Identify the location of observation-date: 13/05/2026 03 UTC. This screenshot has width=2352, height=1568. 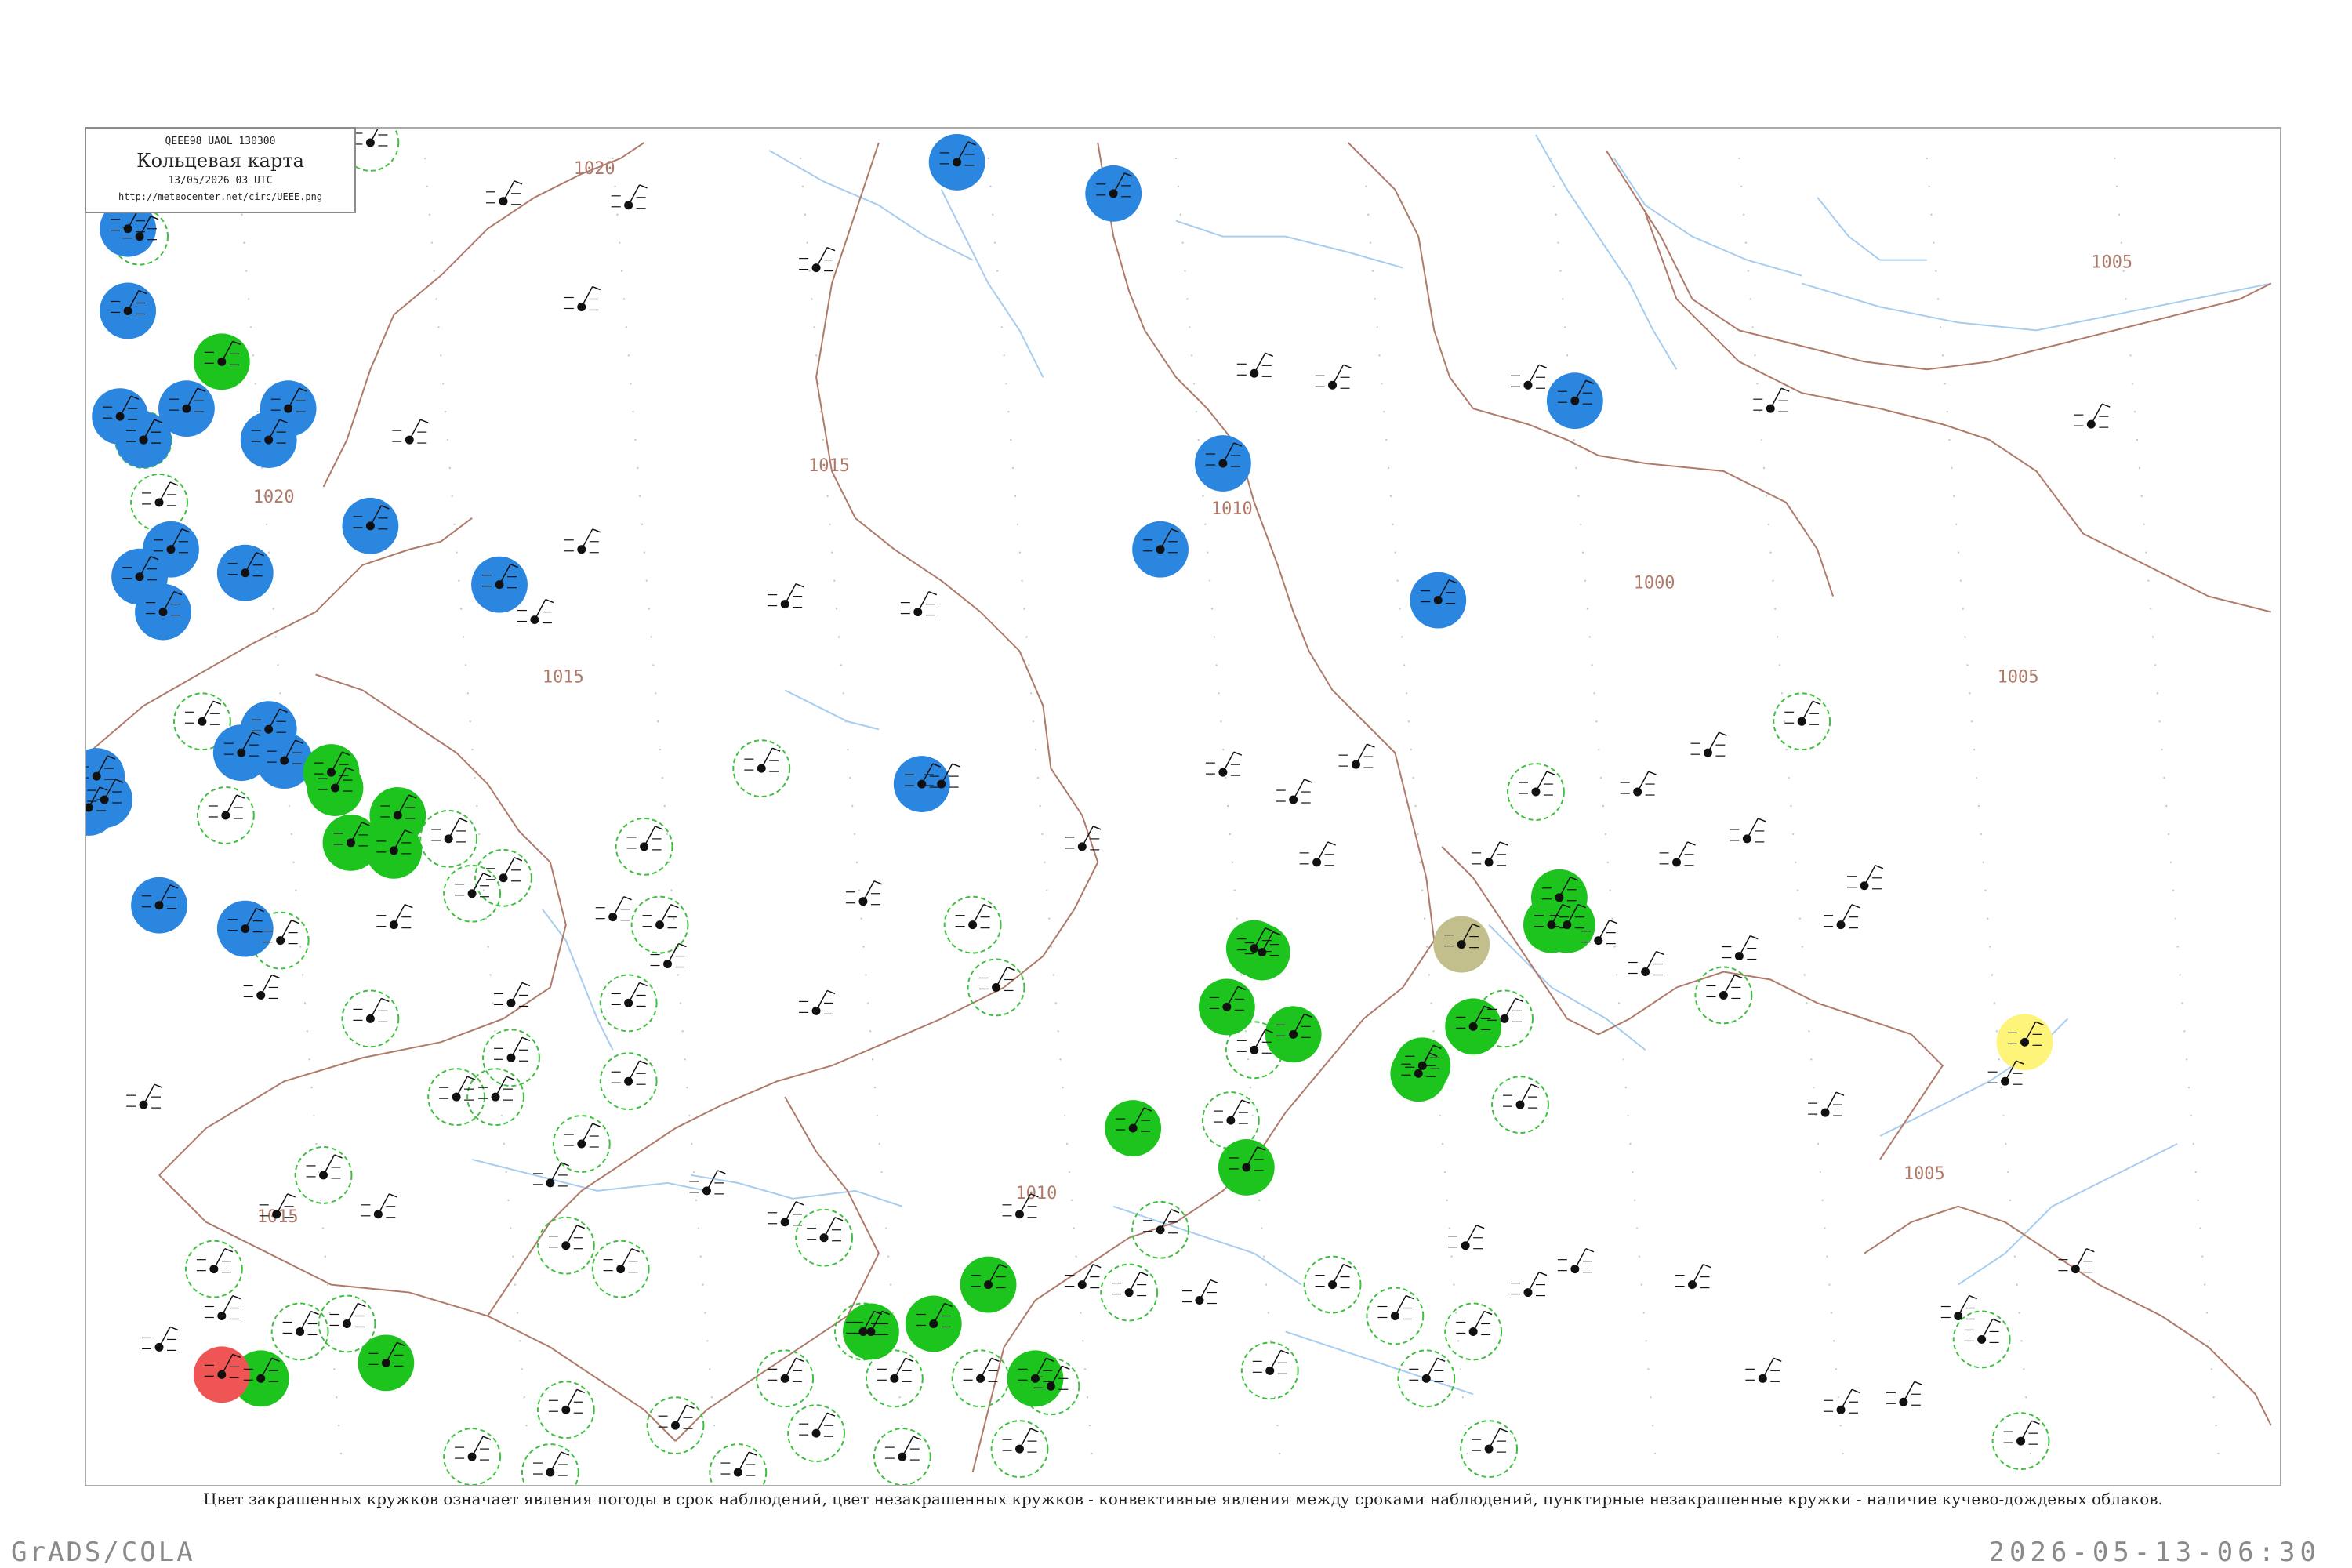
(220, 181).